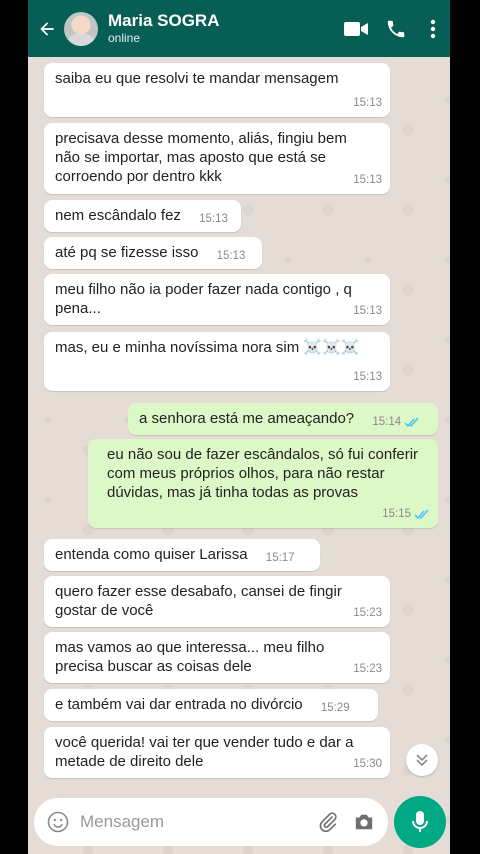 The height and width of the screenshot is (854, 480). I want to click on arrow-left-icon, so click(47, 28).